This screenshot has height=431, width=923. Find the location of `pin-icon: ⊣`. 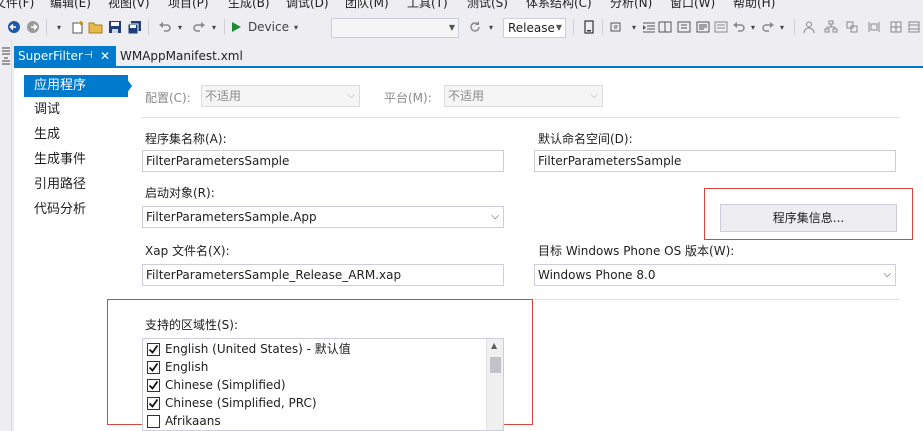

pin-icon: ⊣ is located at coordinates (88, 56).